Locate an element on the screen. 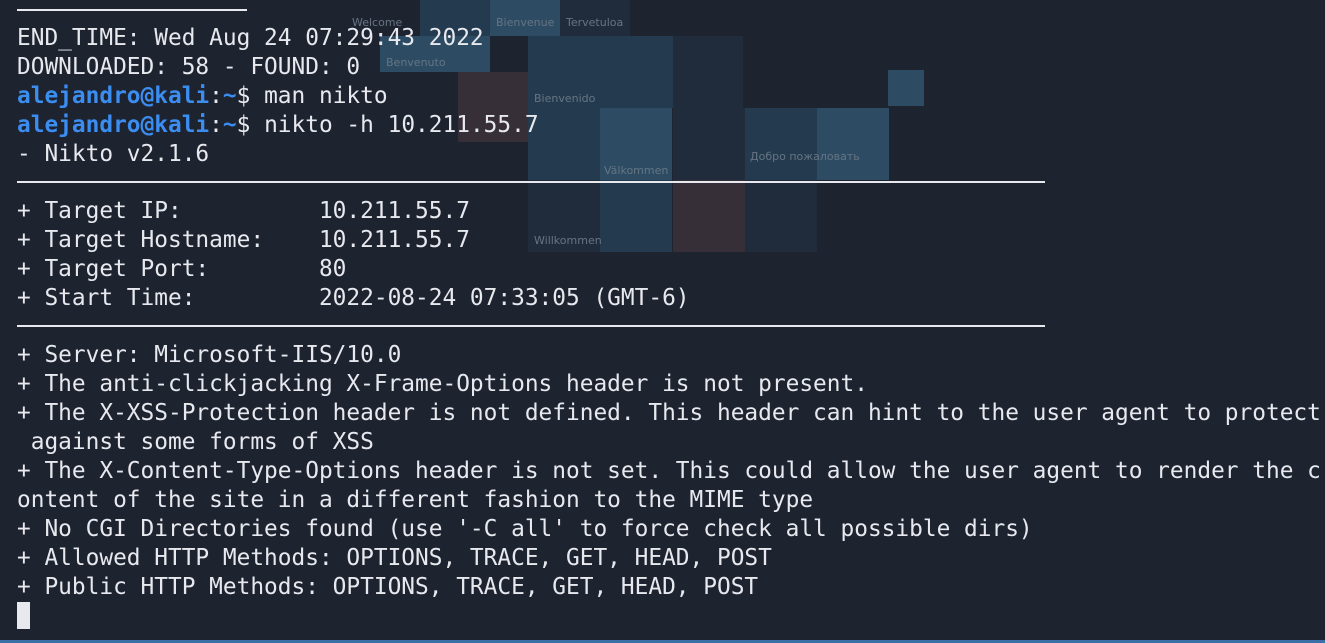  target-hostname-line: + Target Hostname: 10.211.55.7 is located at coordinates (243, 240).